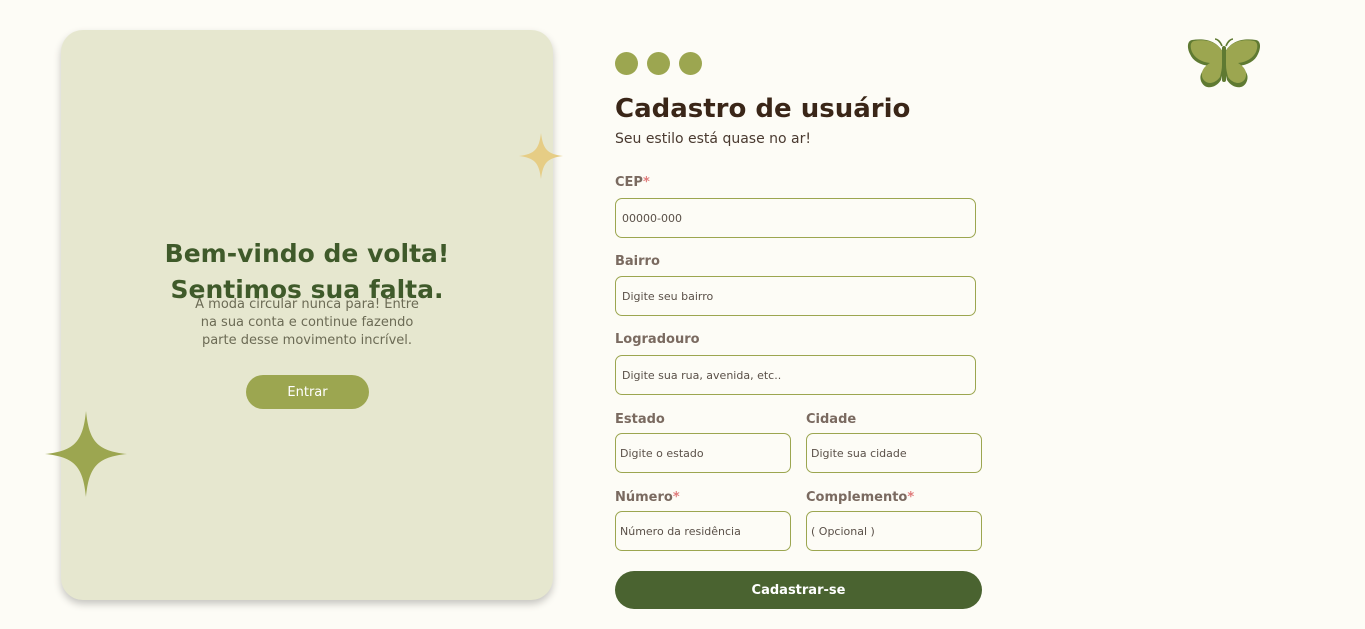 This screenshot has width=1365, height=629. What do you see at coordinates (795, 296) in the screenshot?
I see `bairro-input` at bounding box center [795, 296].